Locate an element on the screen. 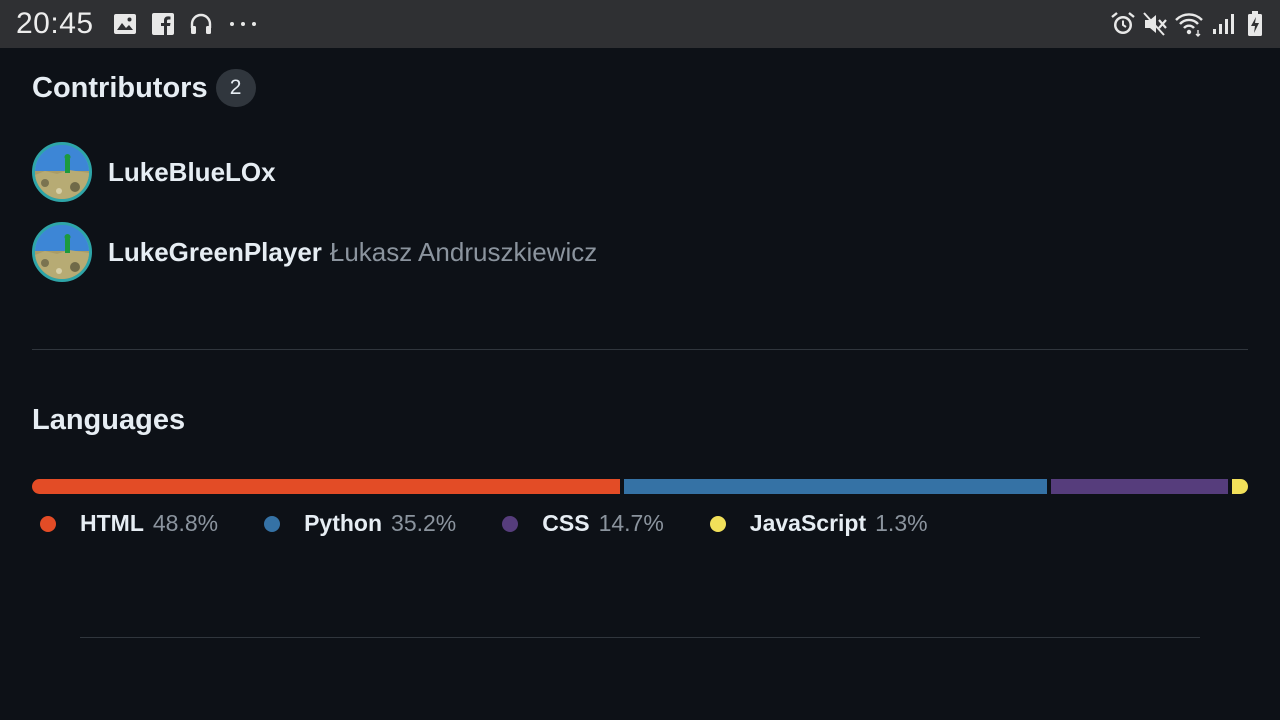 The width and height of the screenshot is (1280, 720). python-color-dot is located at coordinates (272, 523).